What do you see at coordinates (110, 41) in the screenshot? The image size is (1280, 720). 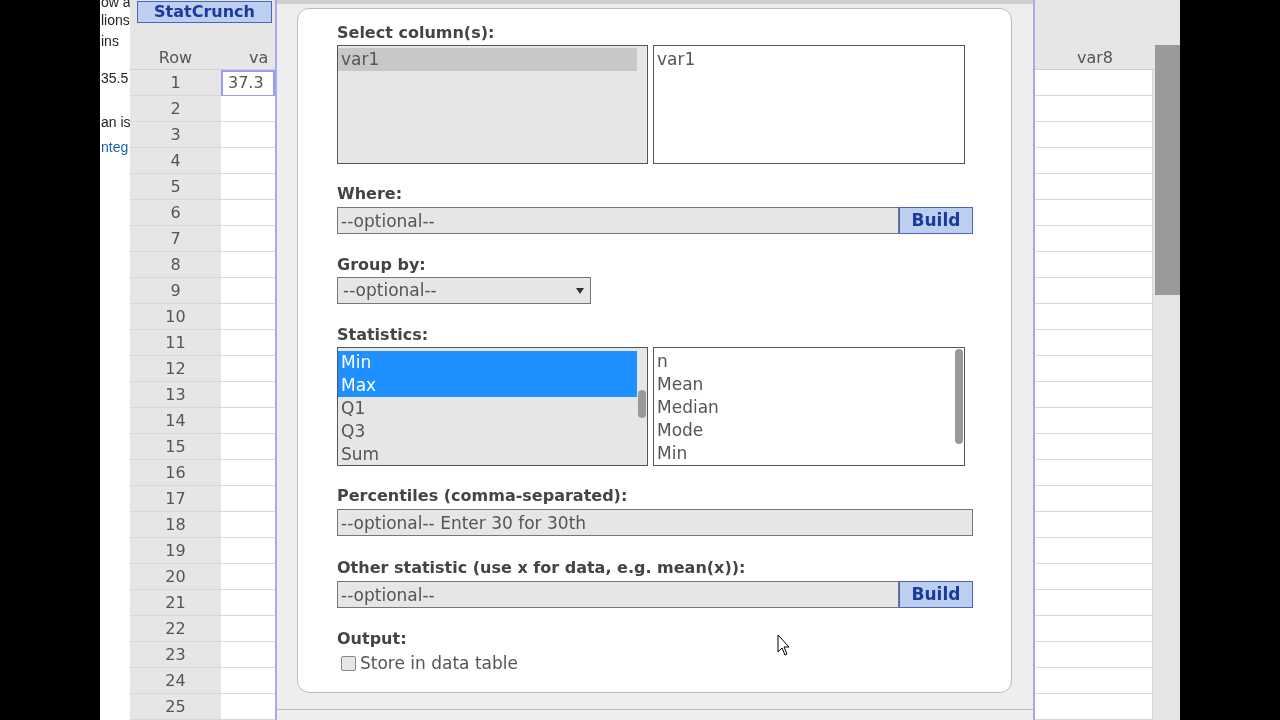 I see `page-text: ins` at bounding box center [110, 41].